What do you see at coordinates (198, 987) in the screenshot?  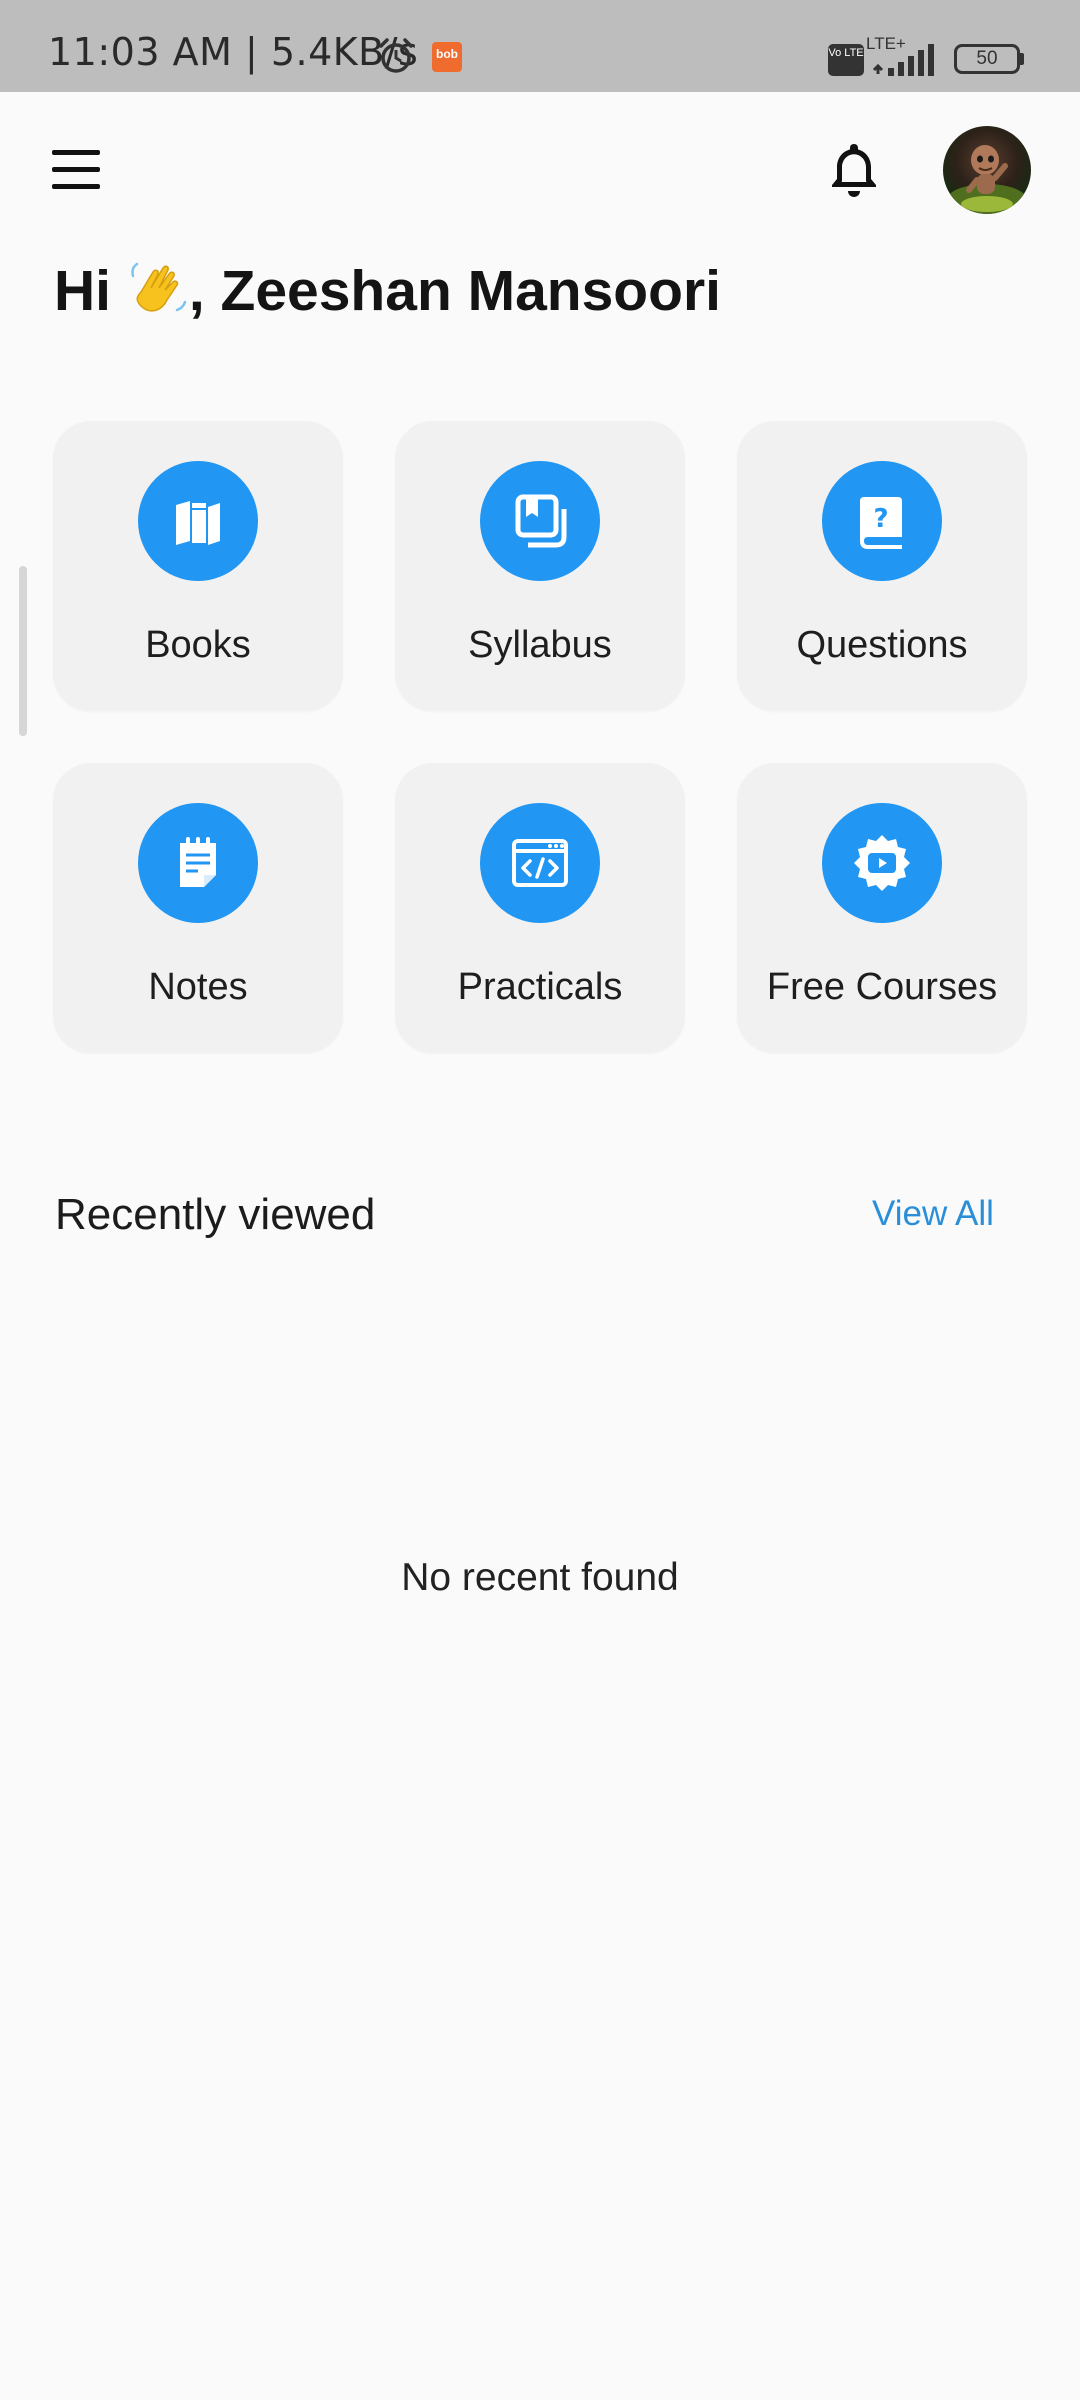 I see `tile-label: Notes` at bounding box center [198, 987].